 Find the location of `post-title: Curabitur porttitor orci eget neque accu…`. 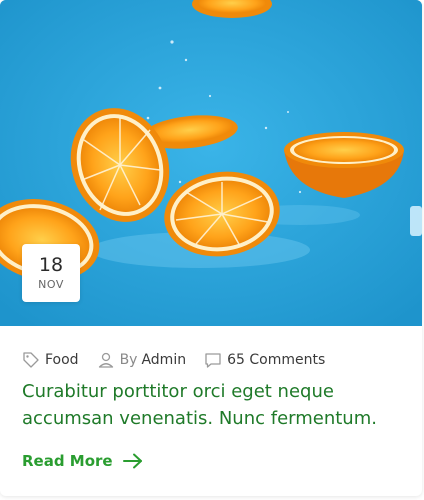

post-title: Curabitur porttitor orci eget neque accu… is located at coordinates (212, 405).